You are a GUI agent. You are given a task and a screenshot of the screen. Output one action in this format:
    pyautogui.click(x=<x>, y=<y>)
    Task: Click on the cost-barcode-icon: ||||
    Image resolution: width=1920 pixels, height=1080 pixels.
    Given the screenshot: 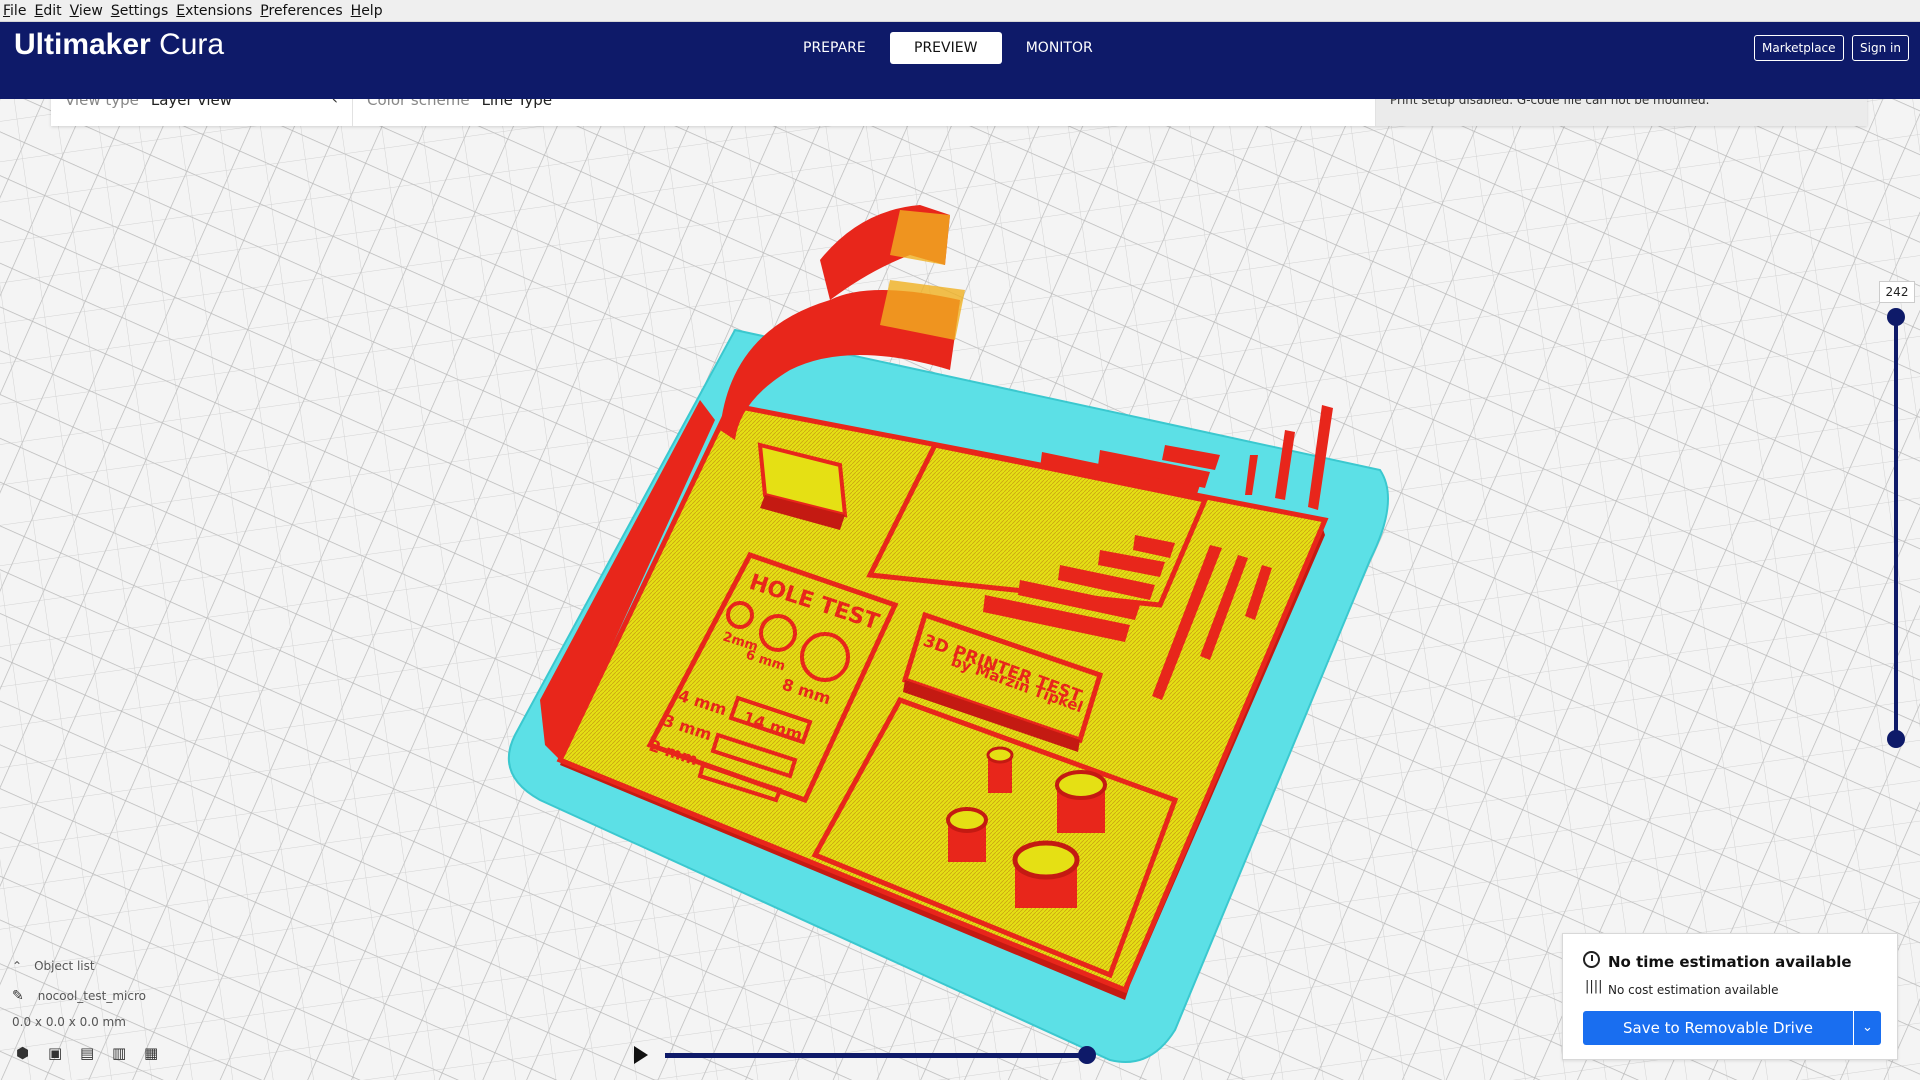 What is the action you would take?
    pyautogui.click(x=1594, y=986)
    